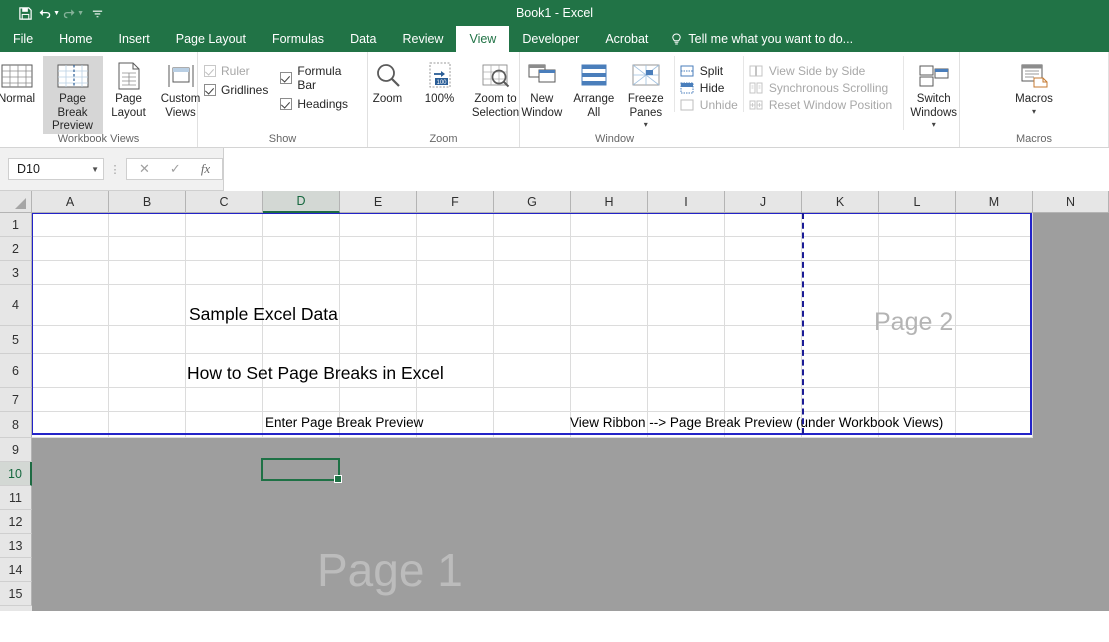  Describe the element at coordinates (236, 71) in the screenshot. I see `checkbox-ruler: Ruler` at that location.